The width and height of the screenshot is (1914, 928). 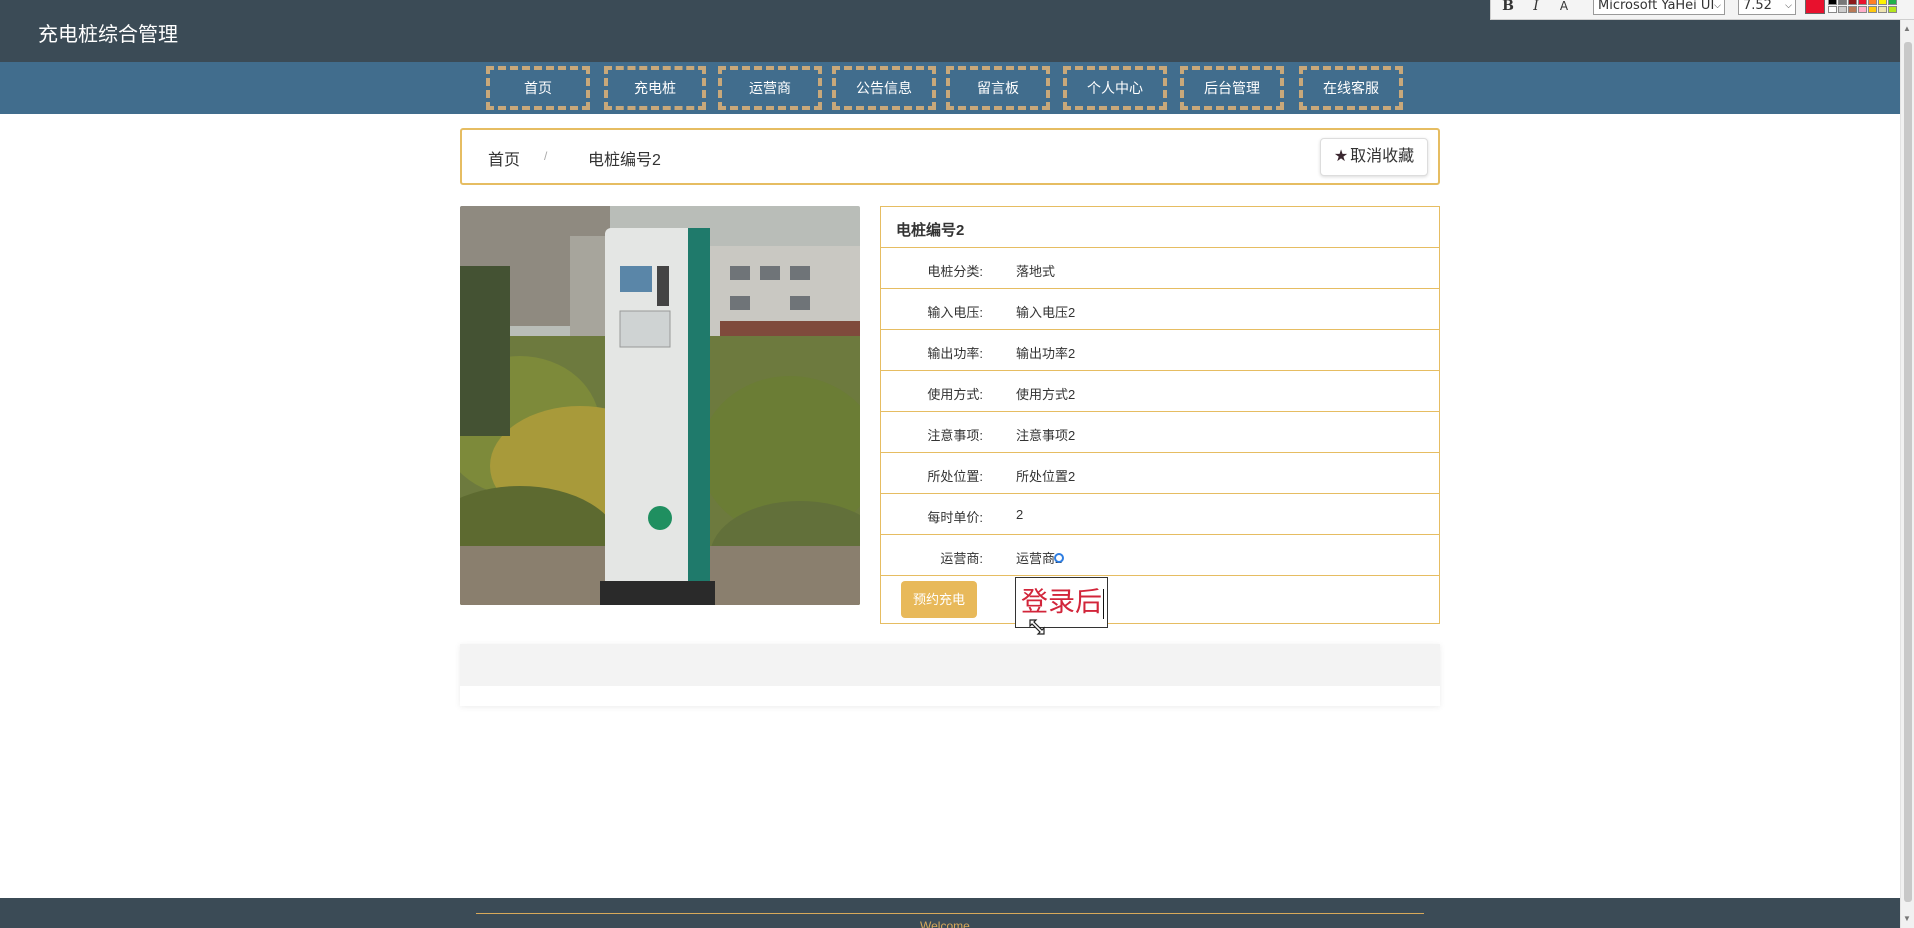 What do you see at coordinates (1160, 309) in the screenshot?
I see `detail-row-input-voltage: 输入电压: 输入电压2` at bounding box center [1160, 309].